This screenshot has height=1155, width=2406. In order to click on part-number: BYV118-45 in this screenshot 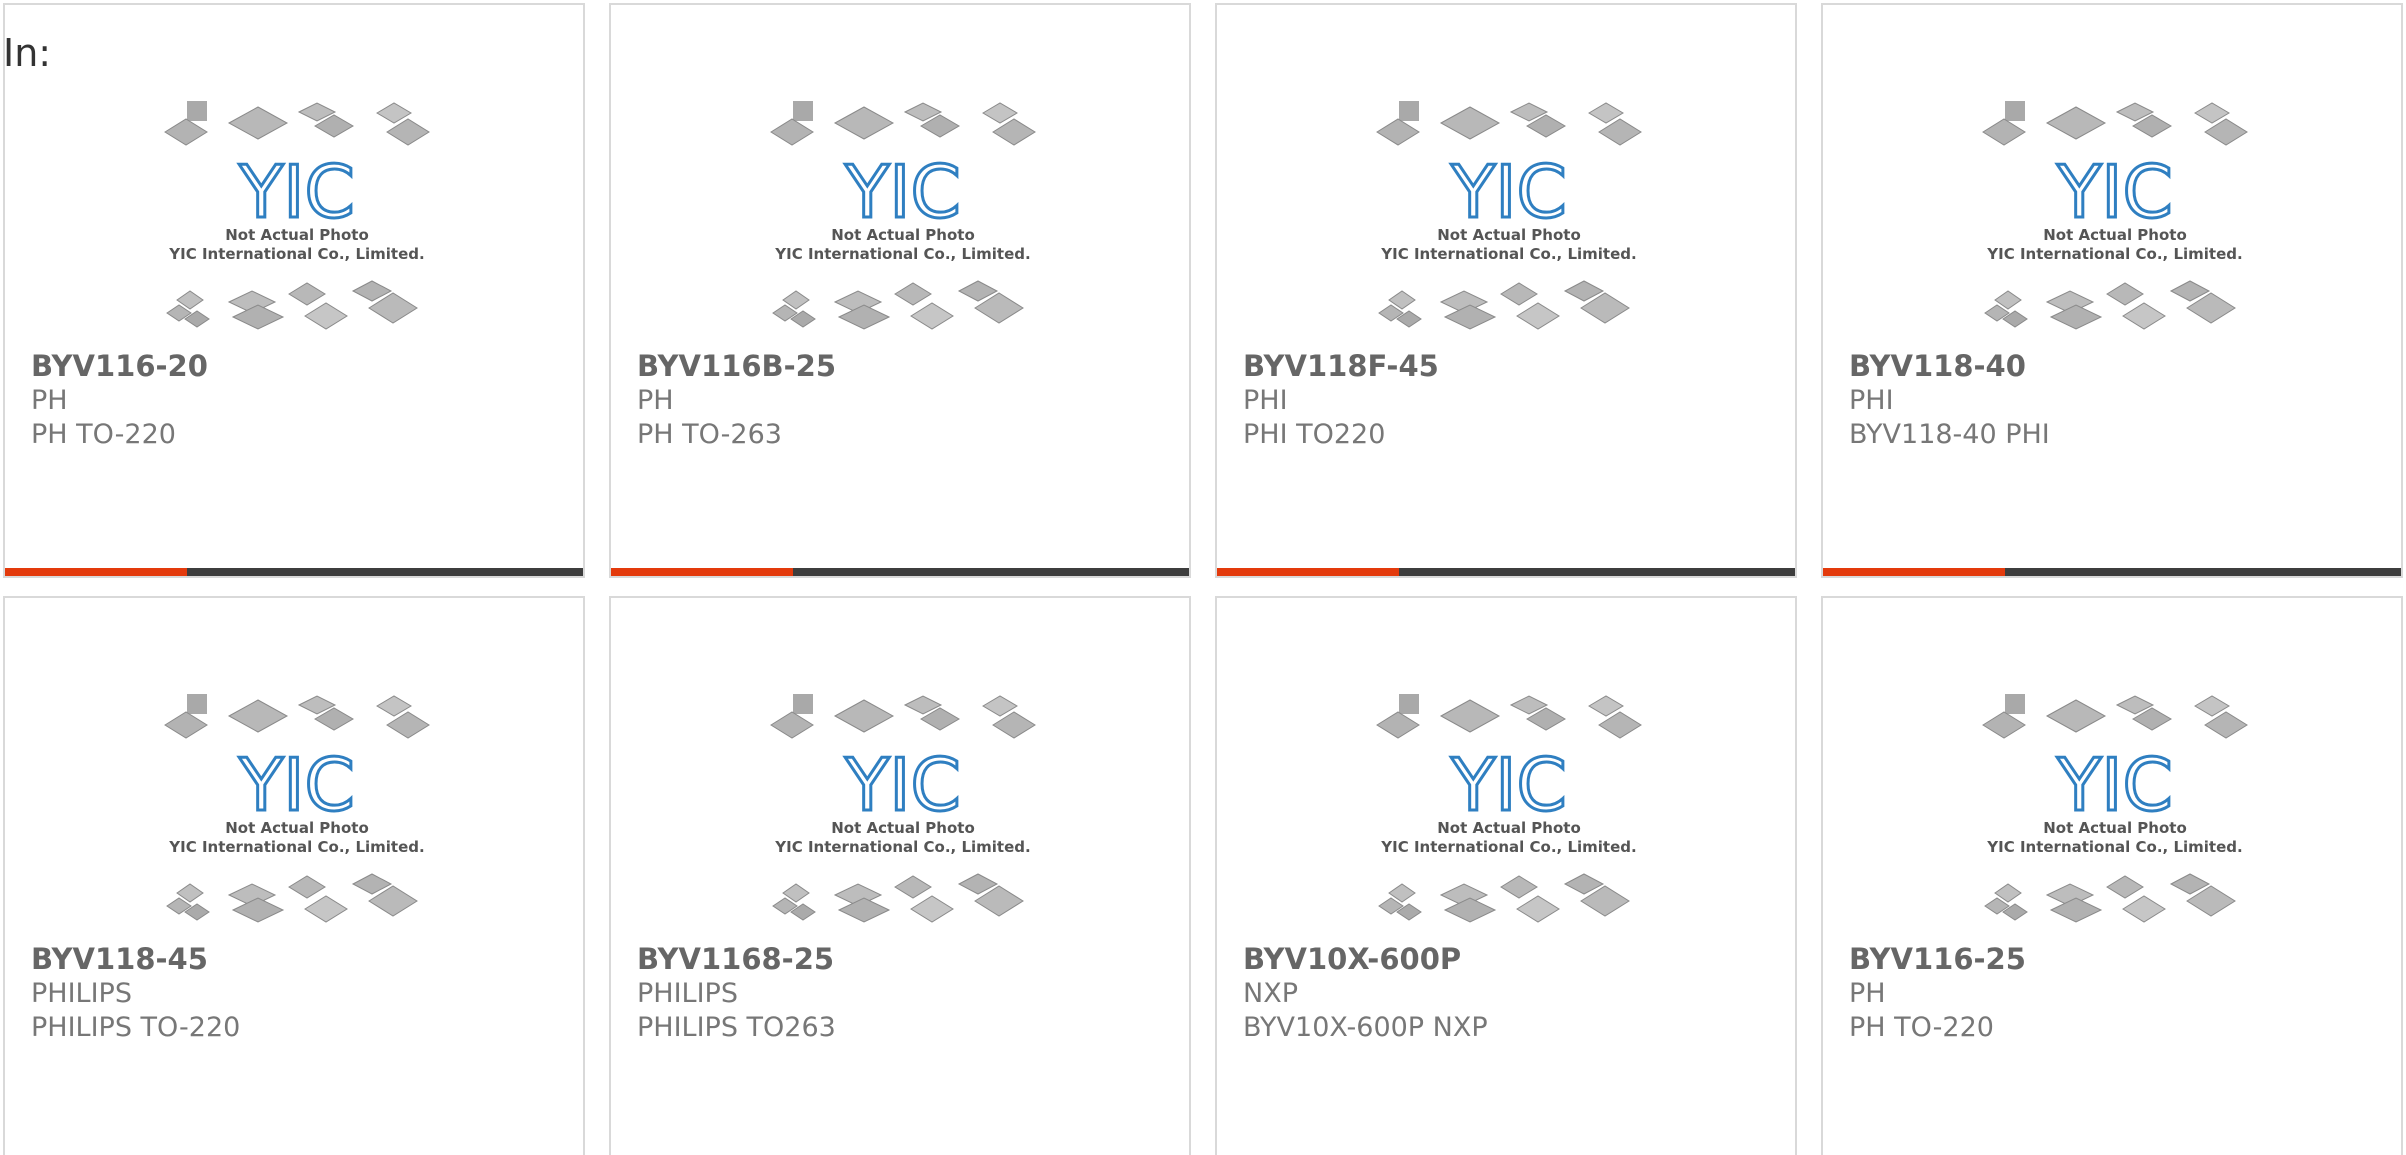, I will do `click(119, 959)`.